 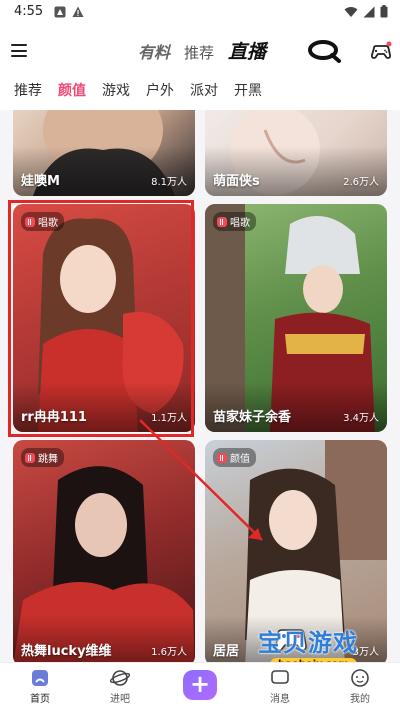 What do you see at coordinates (351, 11) in the screenshot?
I see `wifi-icon` at bounding box center [351, 11].